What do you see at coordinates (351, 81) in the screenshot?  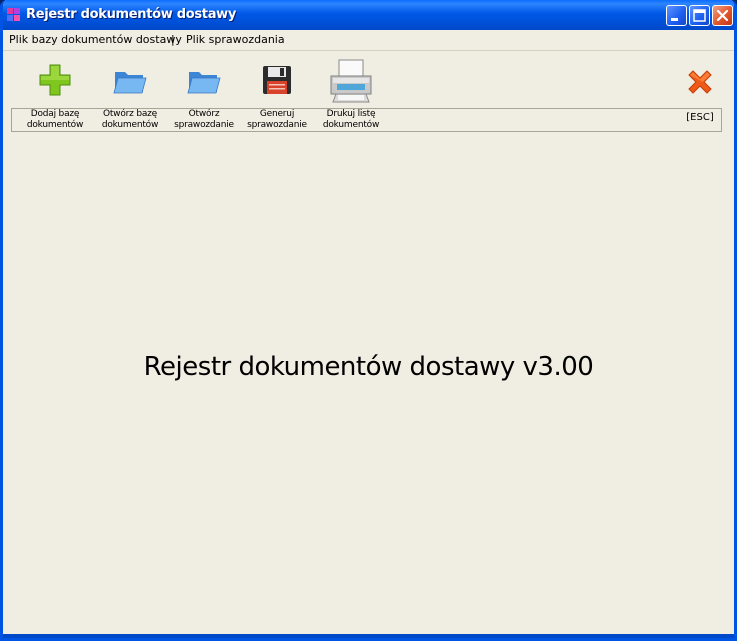 I see `printer-icon` at bounding box center [351, 81].